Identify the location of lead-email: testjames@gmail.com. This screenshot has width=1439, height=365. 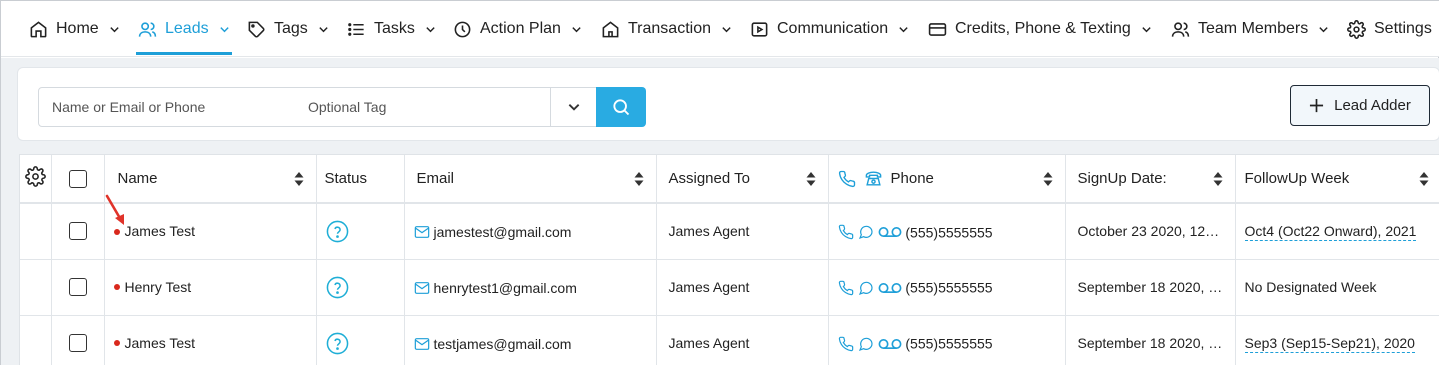
(502, 343).